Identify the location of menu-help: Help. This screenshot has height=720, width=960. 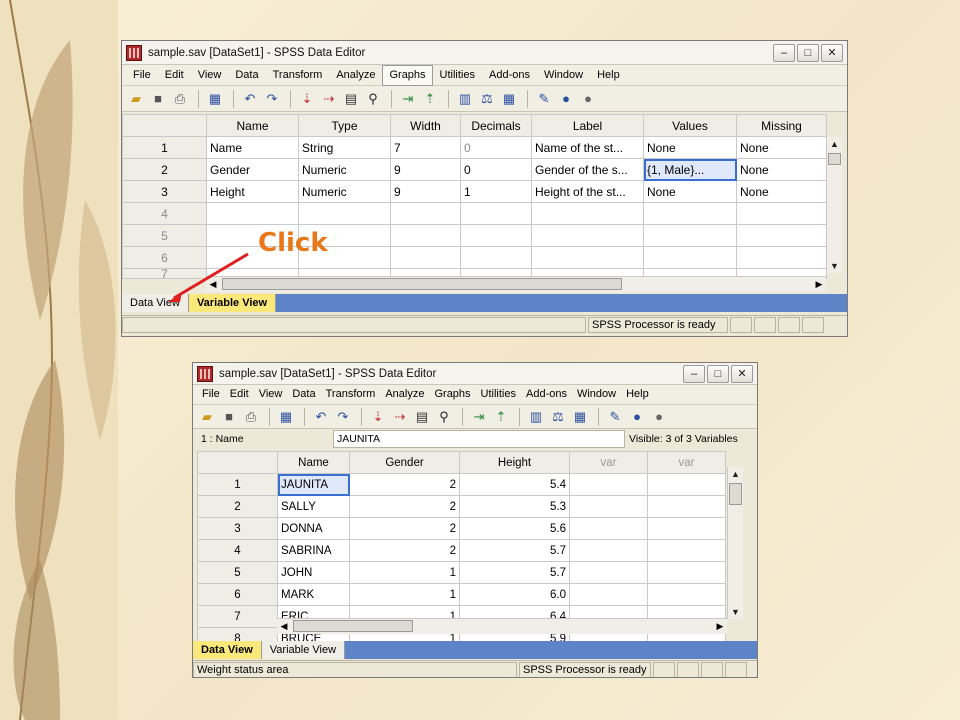
(637, 394).